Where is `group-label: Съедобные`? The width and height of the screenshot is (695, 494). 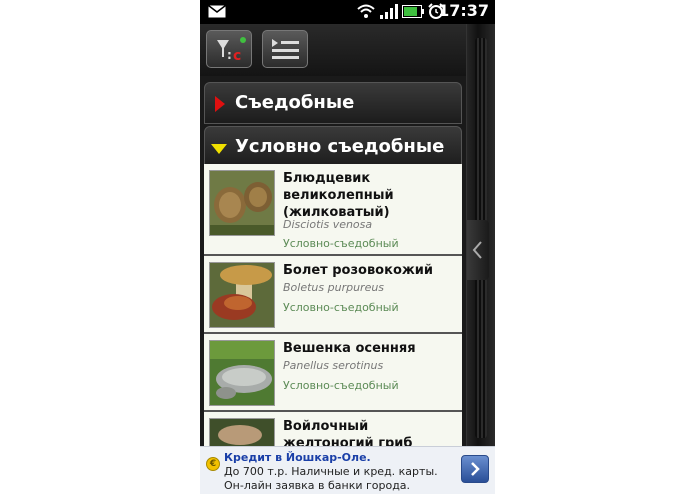 group-label: Съедобные is located at coordinates (295, 102).